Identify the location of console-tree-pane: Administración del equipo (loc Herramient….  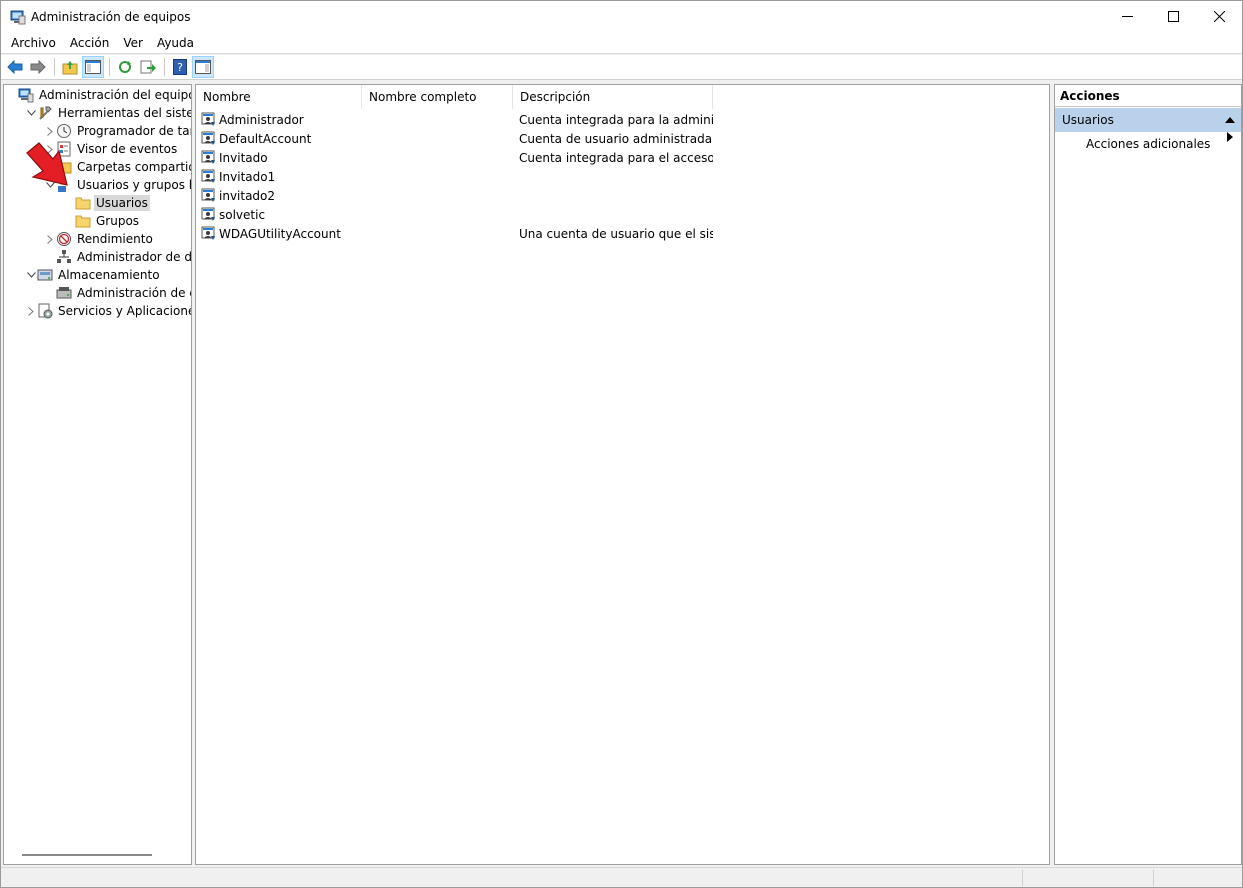
(97, 474).